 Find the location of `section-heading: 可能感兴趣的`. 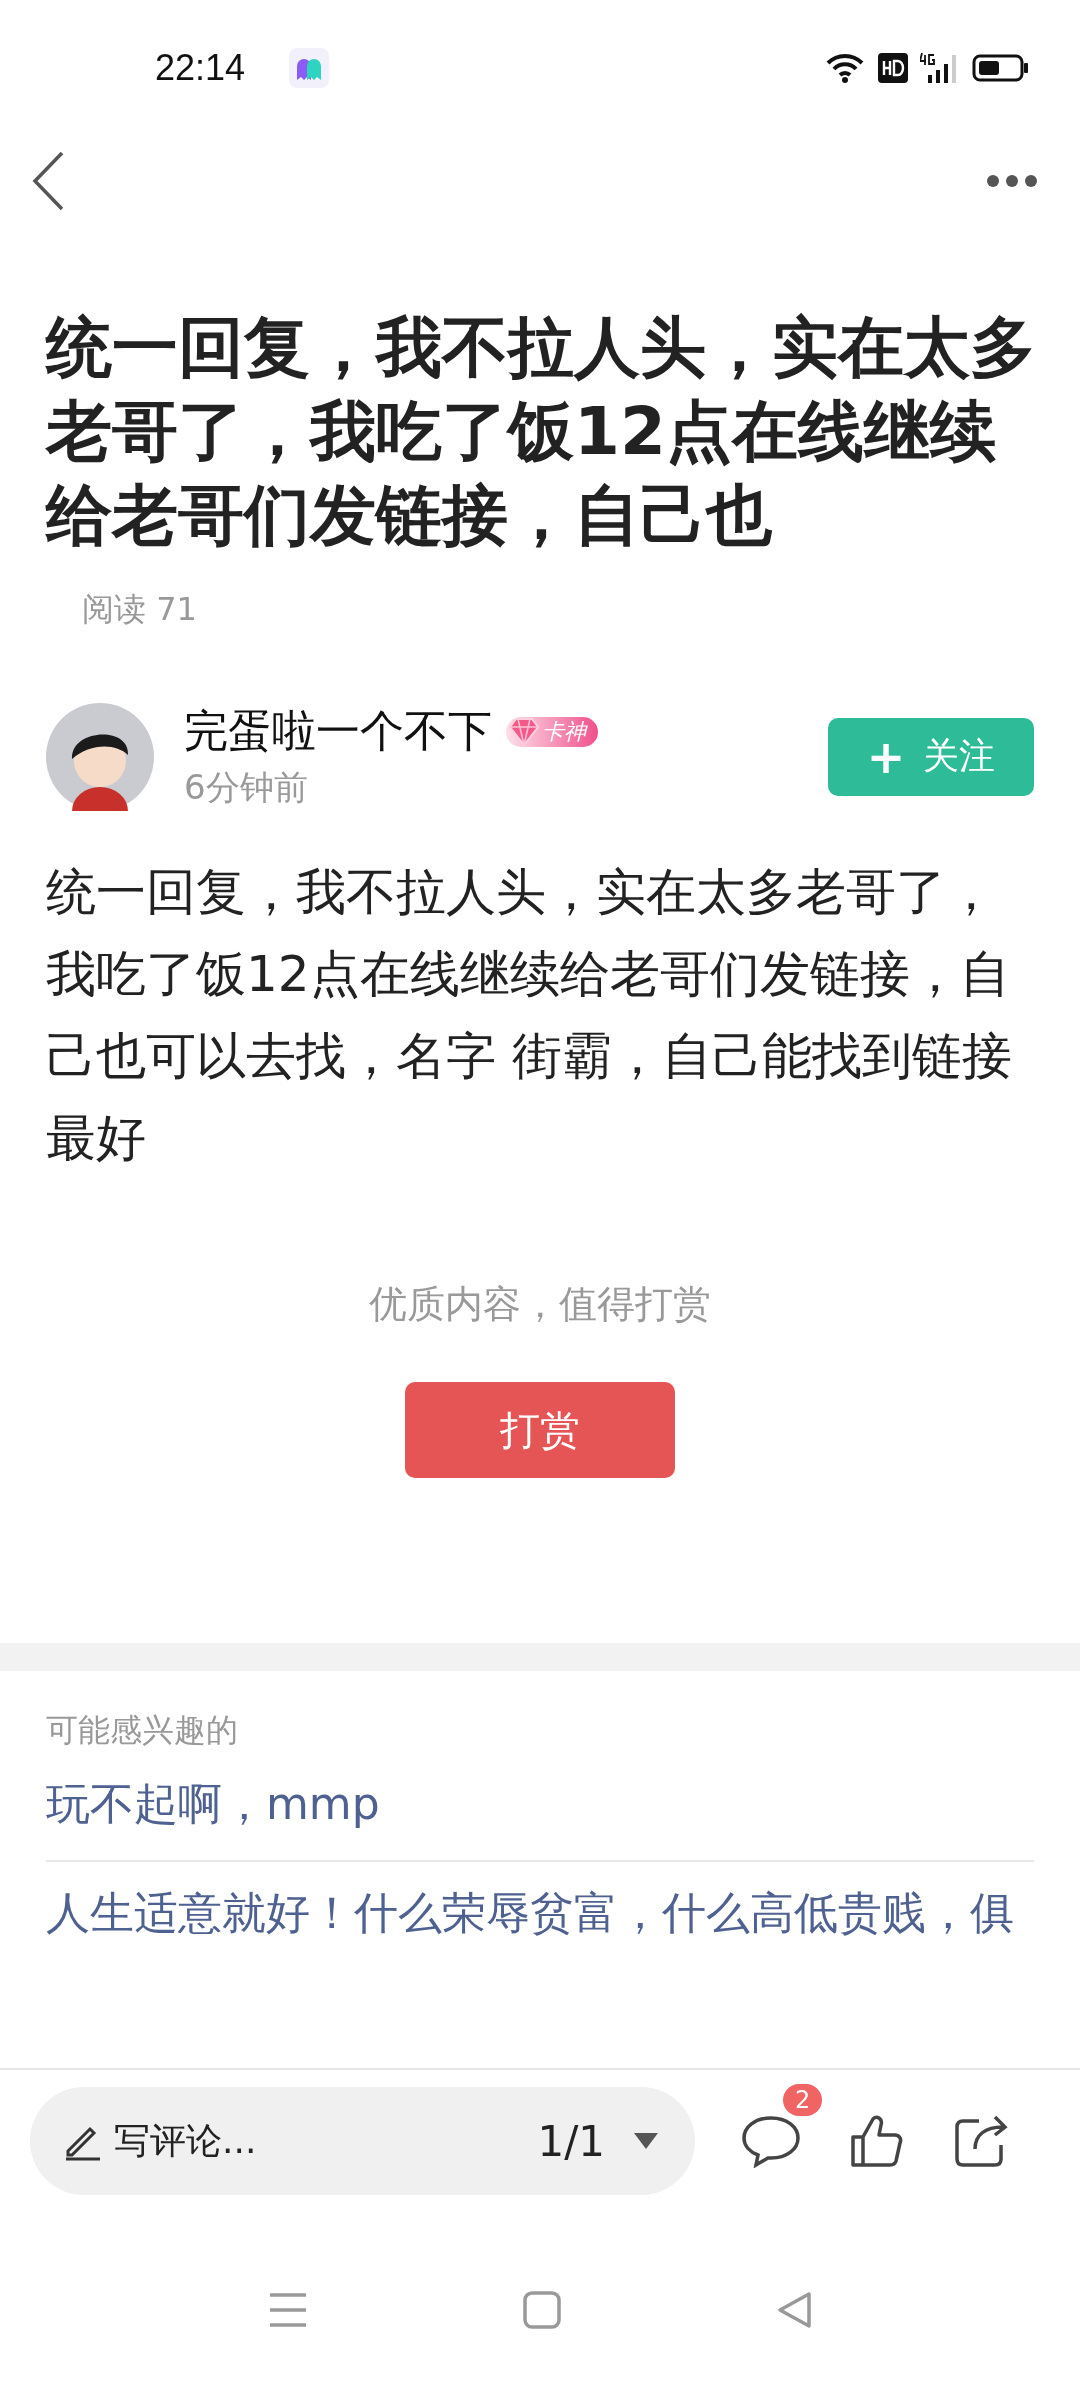

section-heading: 可能感兴趣的 is located at coordinates (142, 1730).